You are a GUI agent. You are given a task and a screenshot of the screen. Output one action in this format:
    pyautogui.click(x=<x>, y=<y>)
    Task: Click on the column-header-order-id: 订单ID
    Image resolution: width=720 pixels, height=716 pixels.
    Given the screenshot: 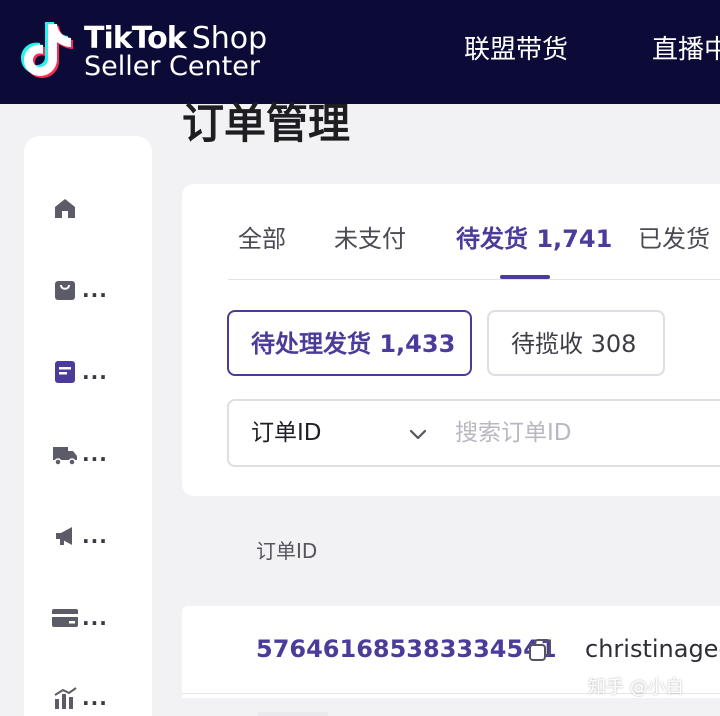 What is the action you would take?
    pyautogui.click(x=287, y=551)
    